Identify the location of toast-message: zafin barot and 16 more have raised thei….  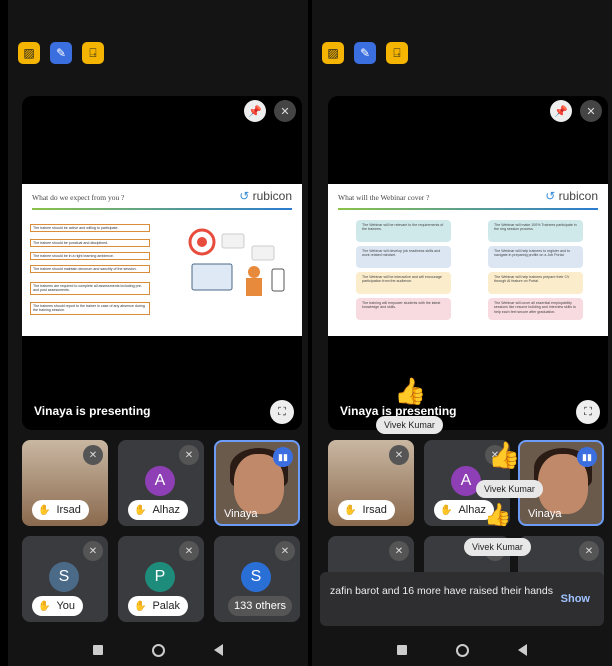
(441, 591).